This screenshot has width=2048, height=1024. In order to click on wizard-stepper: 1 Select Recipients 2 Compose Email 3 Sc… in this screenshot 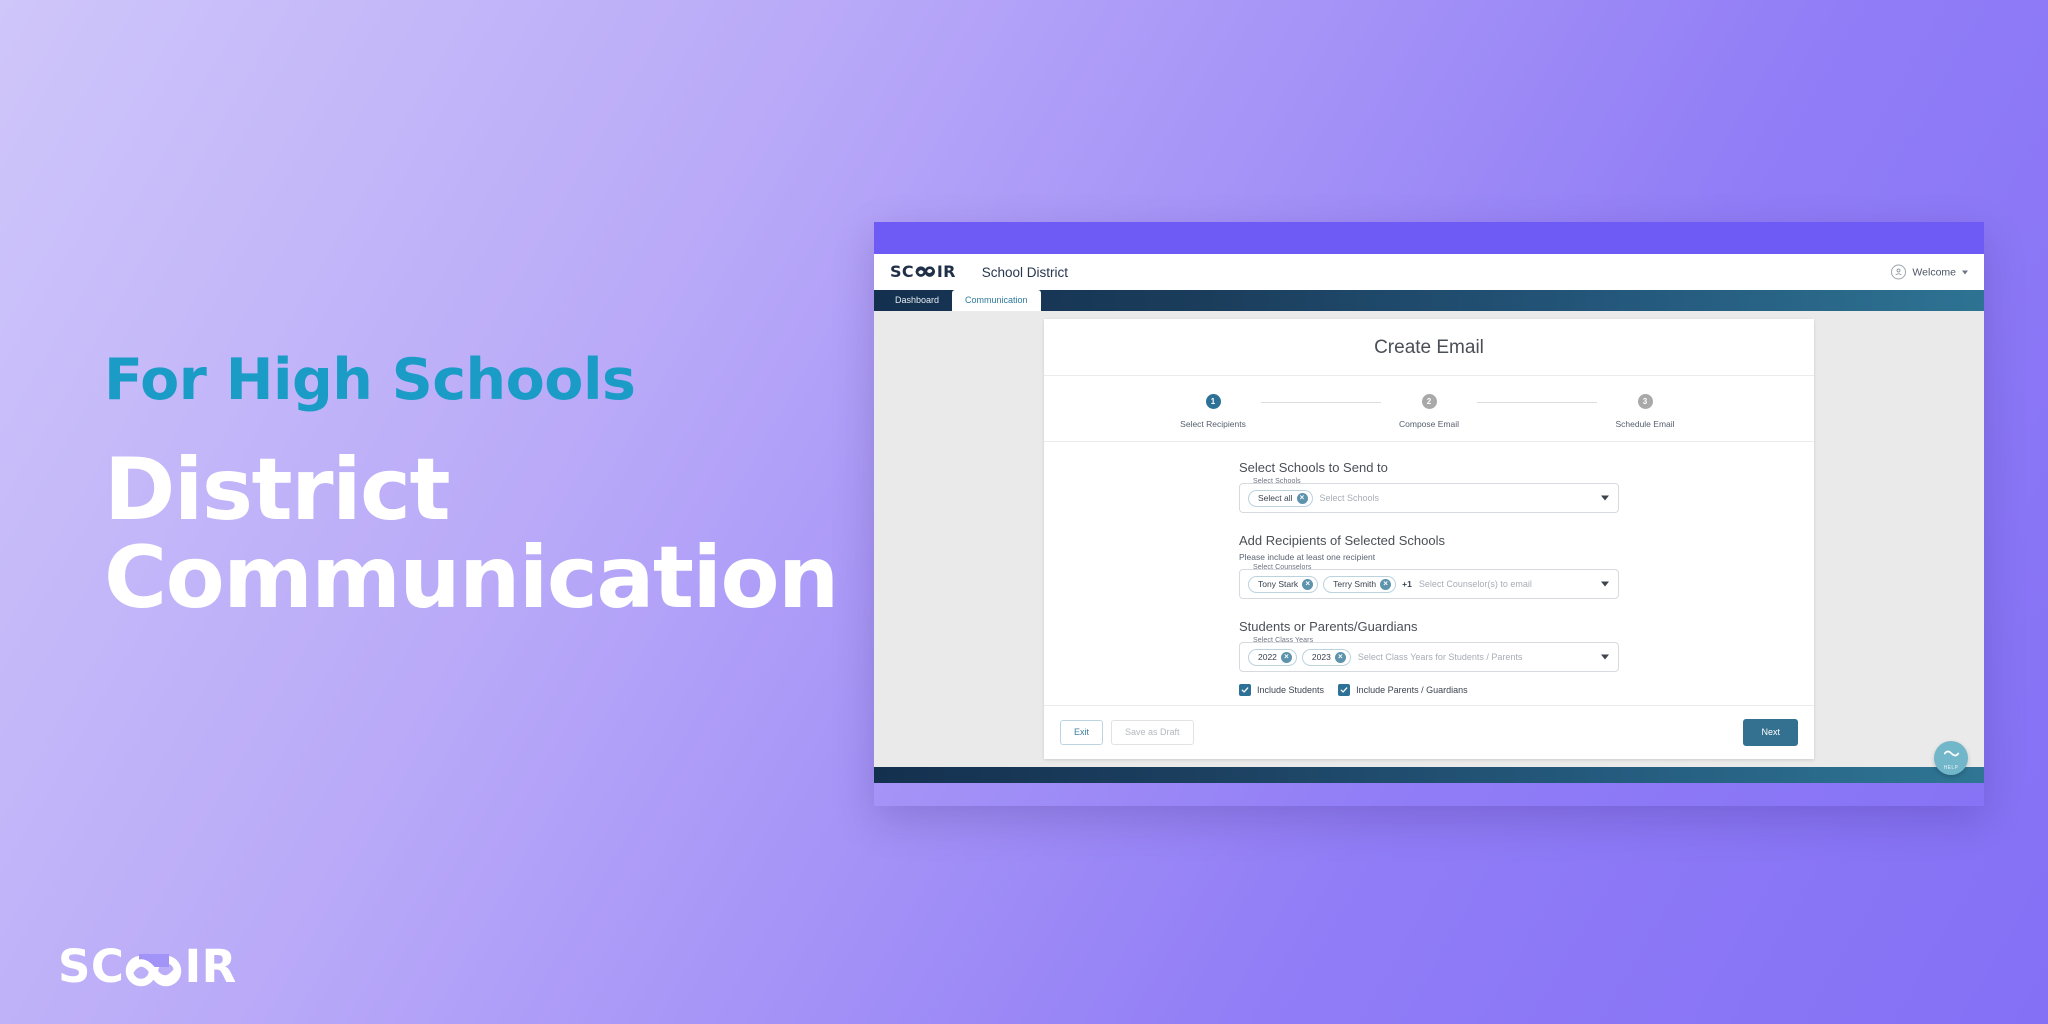, I will do `click(1429, 409)`.